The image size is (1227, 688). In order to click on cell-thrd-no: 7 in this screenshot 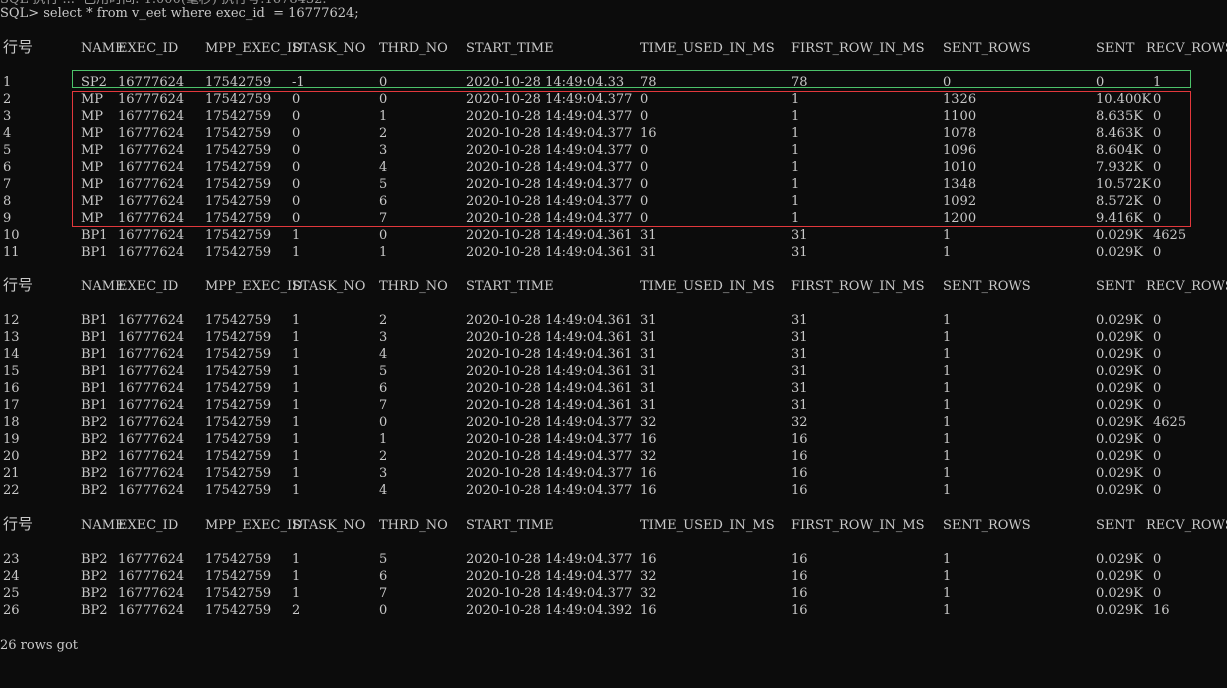, I will do `click(383, 405)`.